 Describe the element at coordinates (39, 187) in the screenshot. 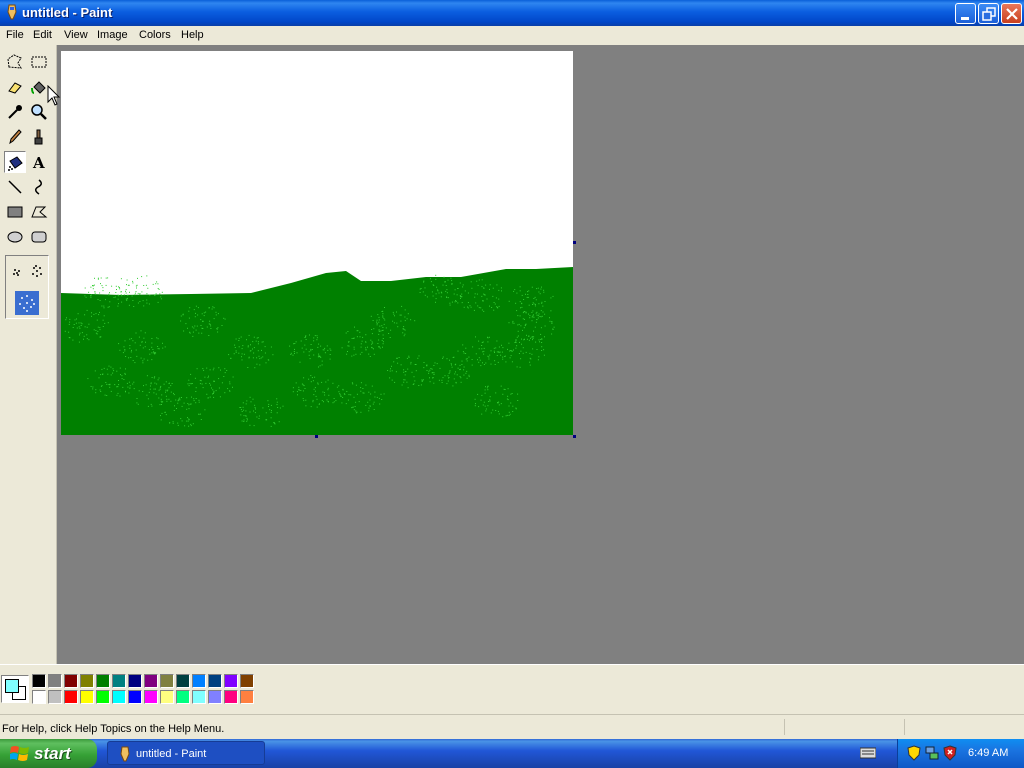

I see `curve-tool` at that location.